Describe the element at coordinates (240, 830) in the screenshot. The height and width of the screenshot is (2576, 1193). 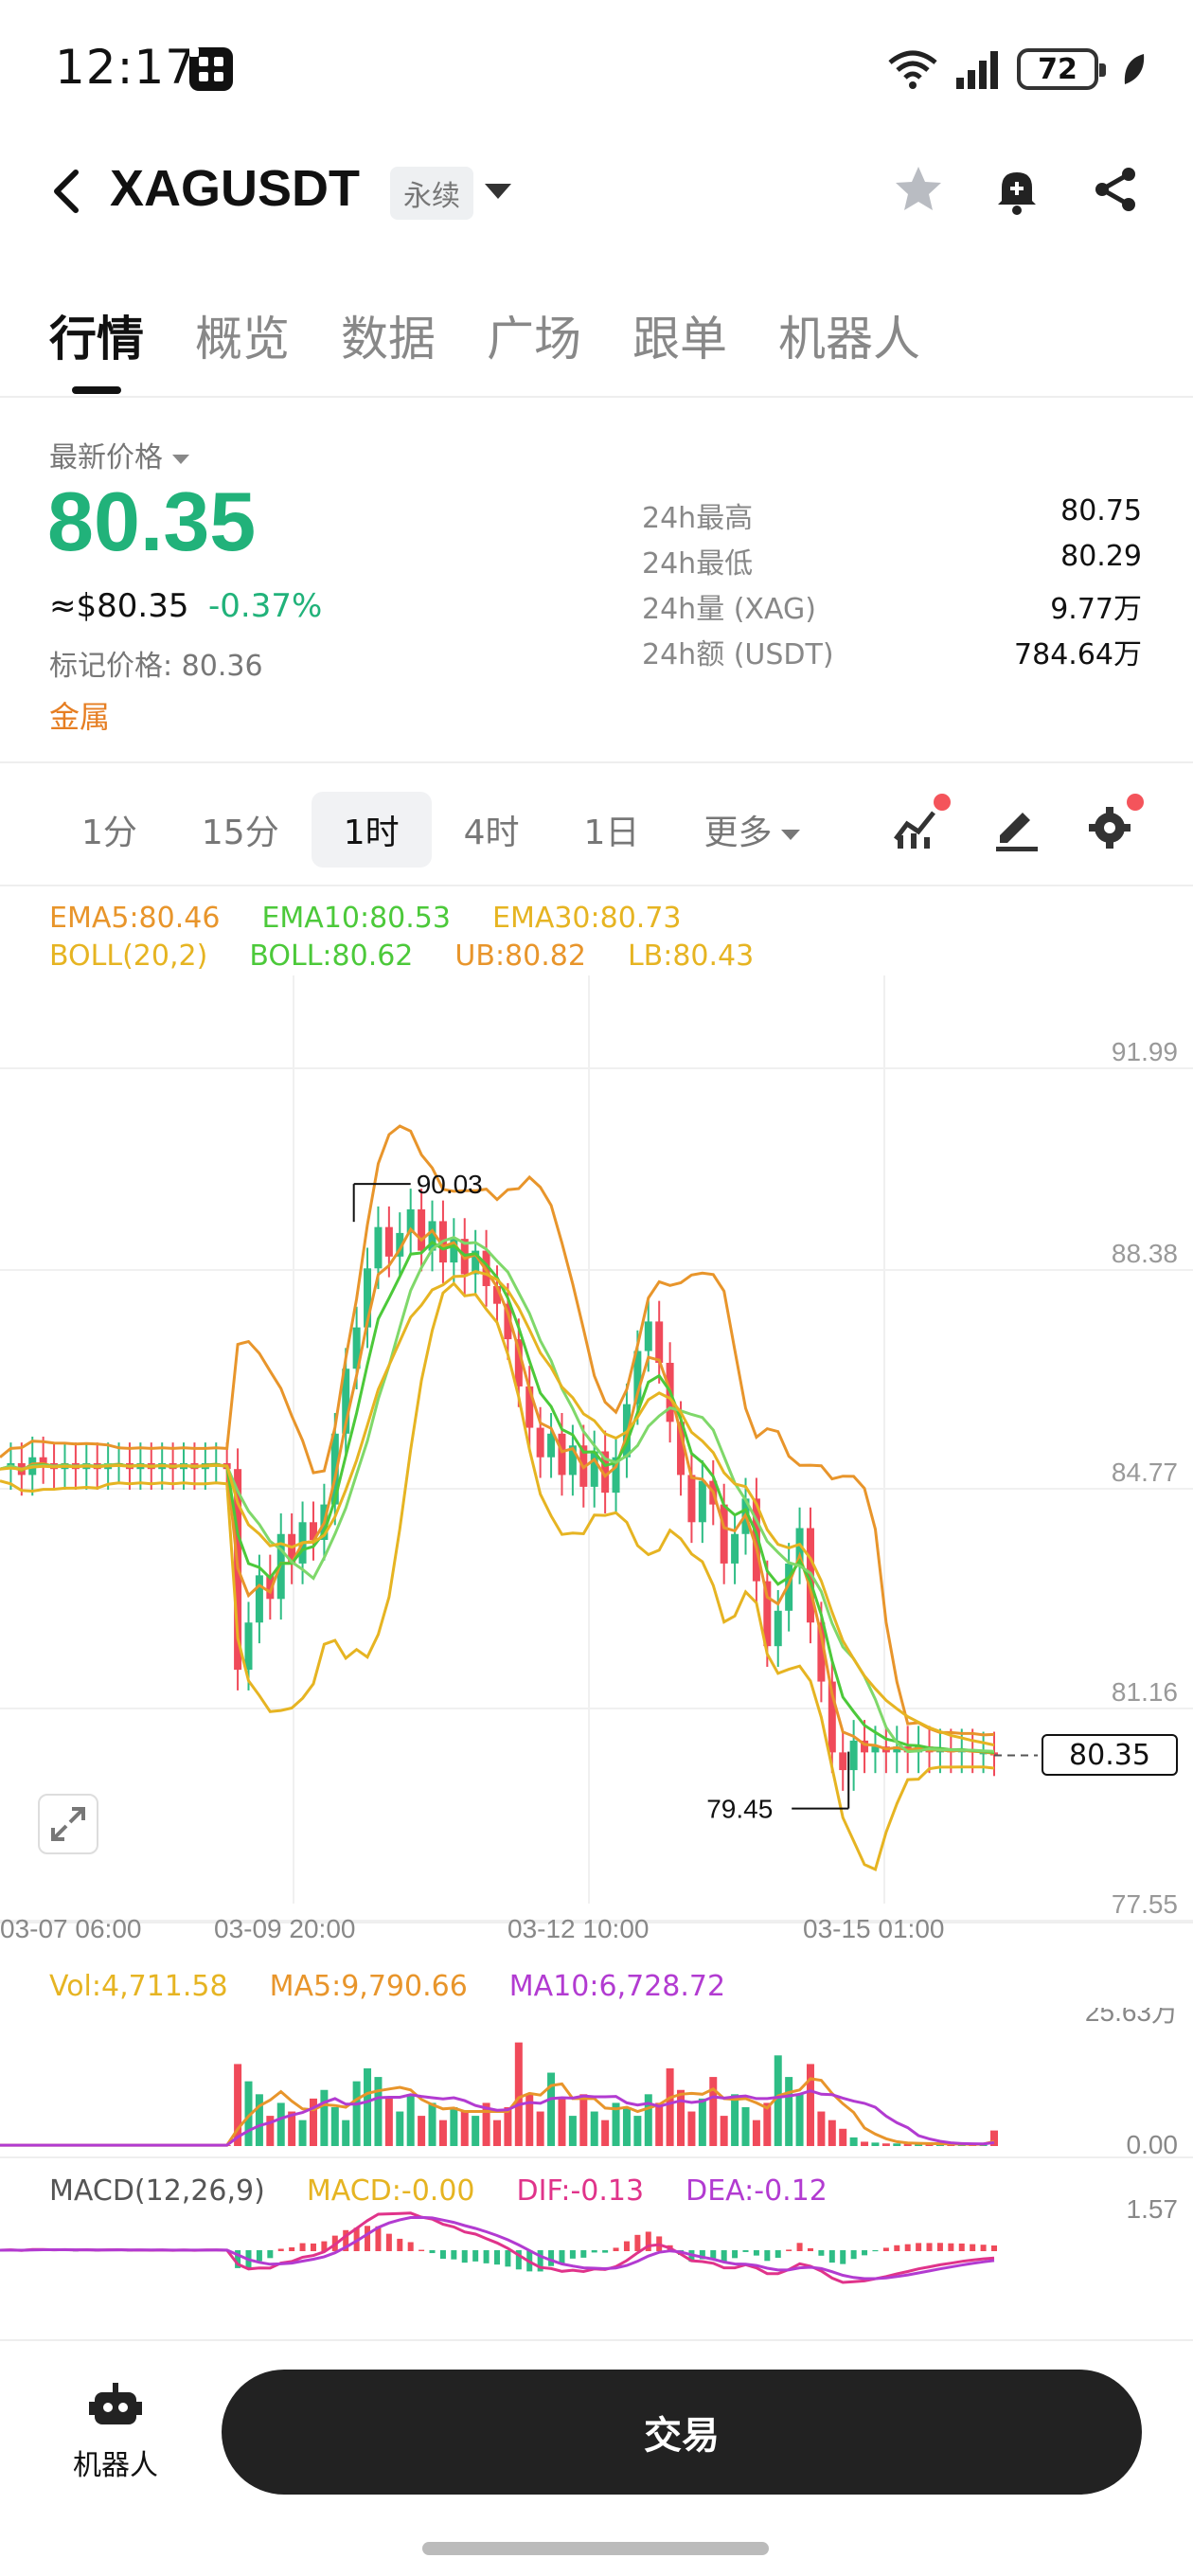
I see `interval-15m: 15分` at that location.